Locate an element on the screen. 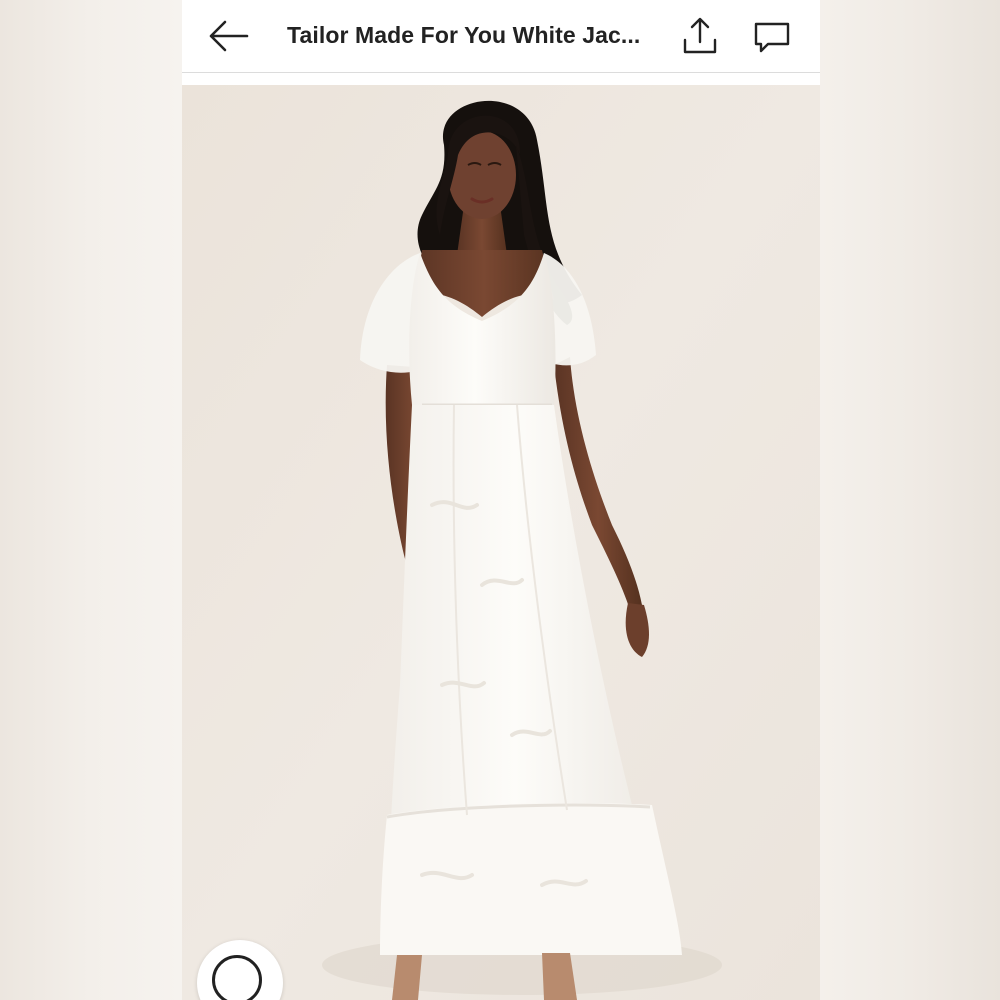  back-button is located at coordinates (228, 36).